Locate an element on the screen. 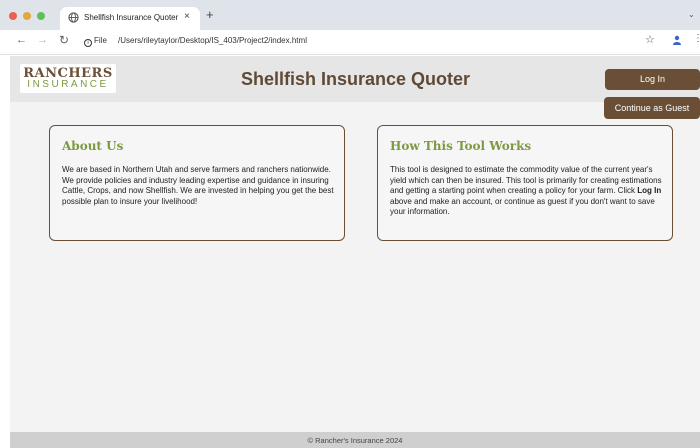 This screenshot has height=448, width=700. maximize-window-button is located at coordinates (41, 16).